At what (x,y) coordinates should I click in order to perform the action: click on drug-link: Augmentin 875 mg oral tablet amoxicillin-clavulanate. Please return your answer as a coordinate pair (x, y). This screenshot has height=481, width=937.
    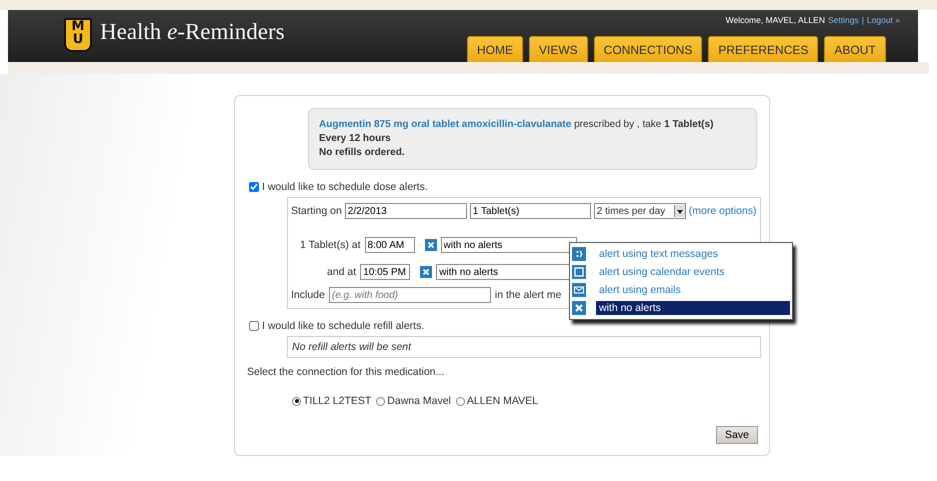
    Looking at the image, I should click on (445, 124).